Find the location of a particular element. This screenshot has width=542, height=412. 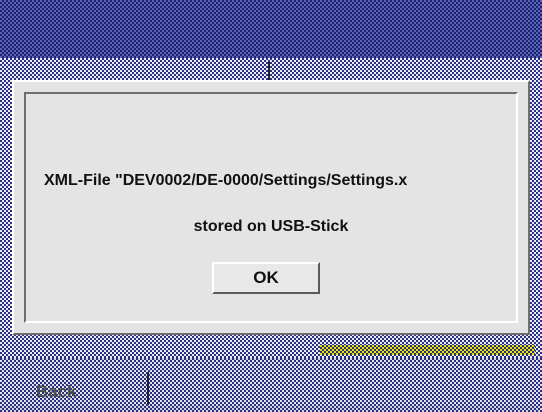

highlight-strip is located at coordinates (427, 350).